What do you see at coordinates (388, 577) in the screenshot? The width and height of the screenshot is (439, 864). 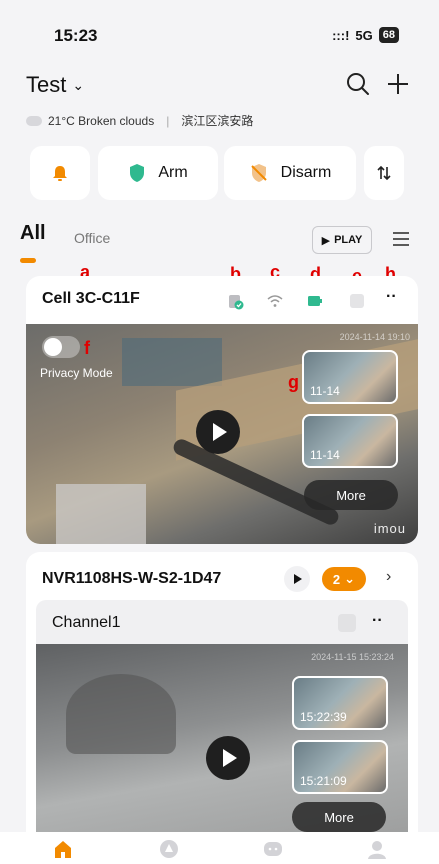 I see `chevron-right-icon: ›` at bounding box center [388, 577].